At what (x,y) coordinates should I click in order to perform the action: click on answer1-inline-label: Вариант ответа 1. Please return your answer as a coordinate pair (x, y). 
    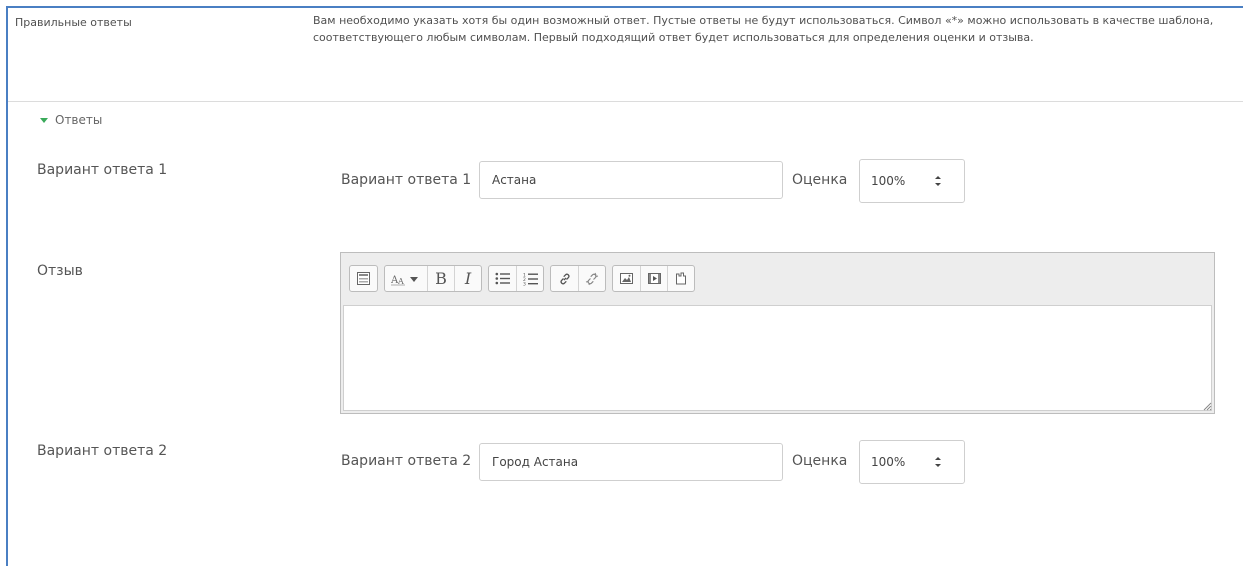
    Looking at the image, I should click on (406, 180).